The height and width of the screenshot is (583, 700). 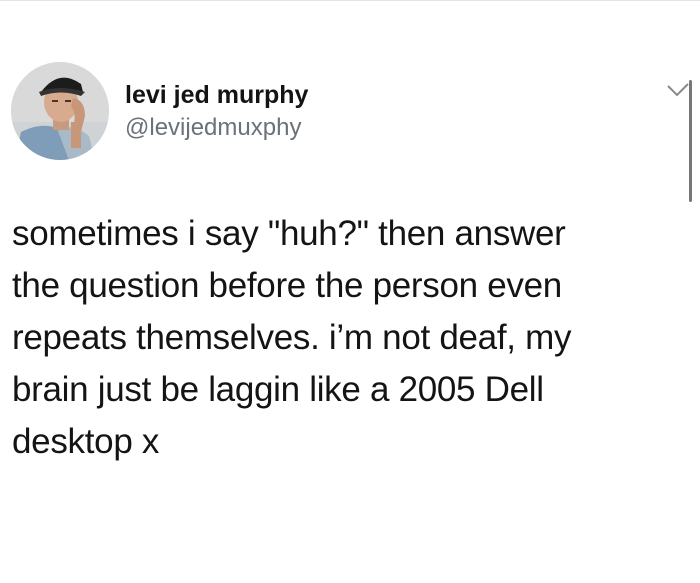 What do you see at coordinates (213, 128) in the screenshot?
I see `author-handle: @levijedmuxphy` at bounding box center [213, 128].